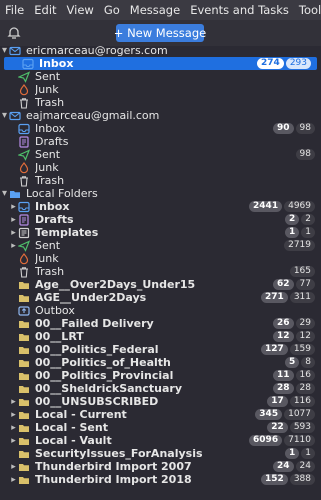  Describe the element at coordinates (160, 323) in the screenshot. I see `folder-00-failed-delivery: 00__Failed Delivery 26 29` at that location.